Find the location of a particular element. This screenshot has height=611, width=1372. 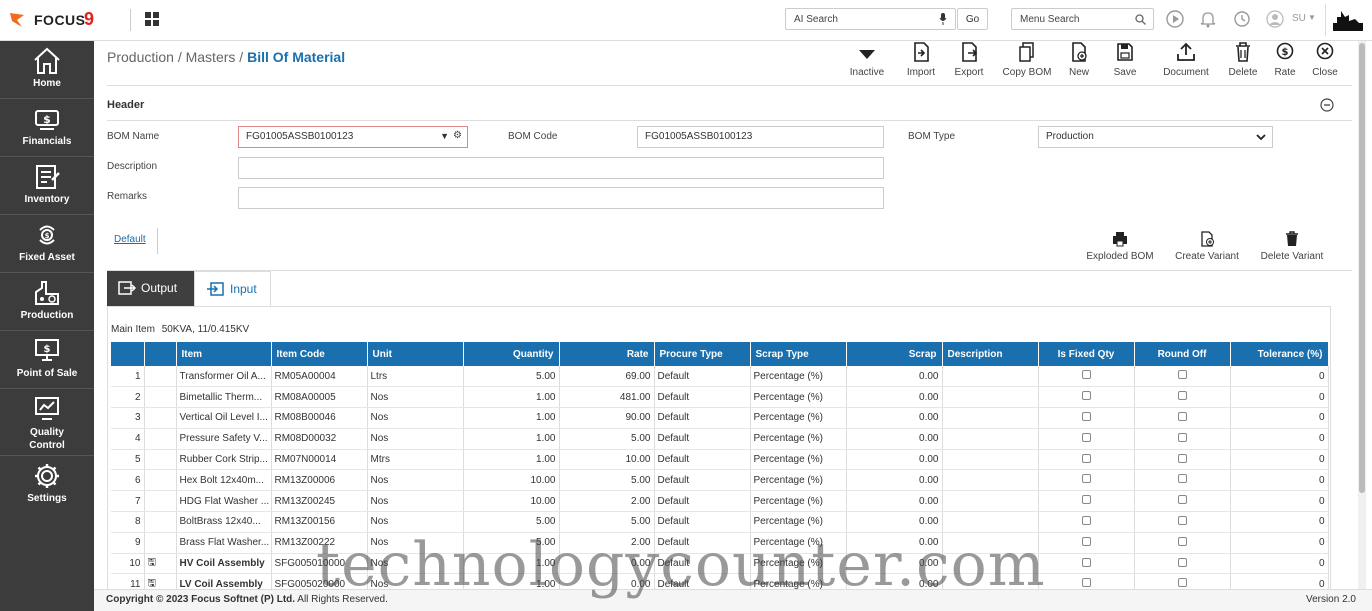

scrollbar-thumb is located at coordinates (1362, 268).